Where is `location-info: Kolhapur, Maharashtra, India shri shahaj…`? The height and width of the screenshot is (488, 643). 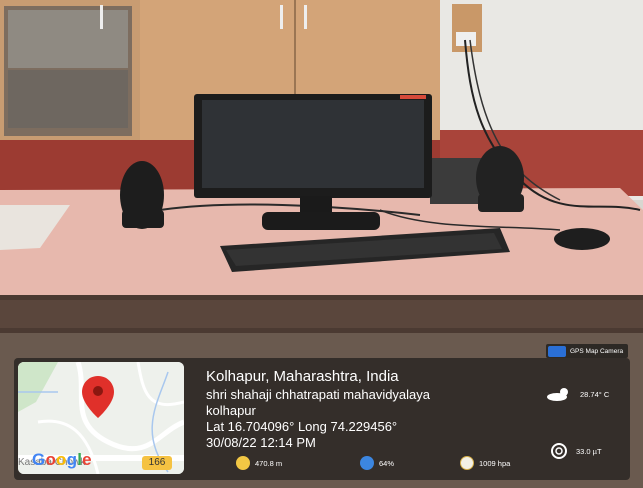 location-info: Kolhapur, Maharashtra, India shri shahaj… is located at coordinates (318, 409).